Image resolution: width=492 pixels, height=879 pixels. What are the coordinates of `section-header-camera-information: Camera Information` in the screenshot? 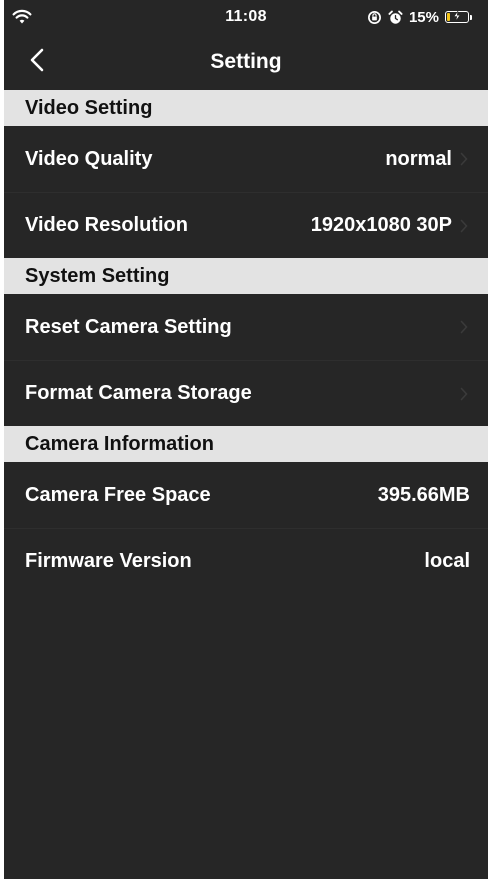 It's located at (246, 444).